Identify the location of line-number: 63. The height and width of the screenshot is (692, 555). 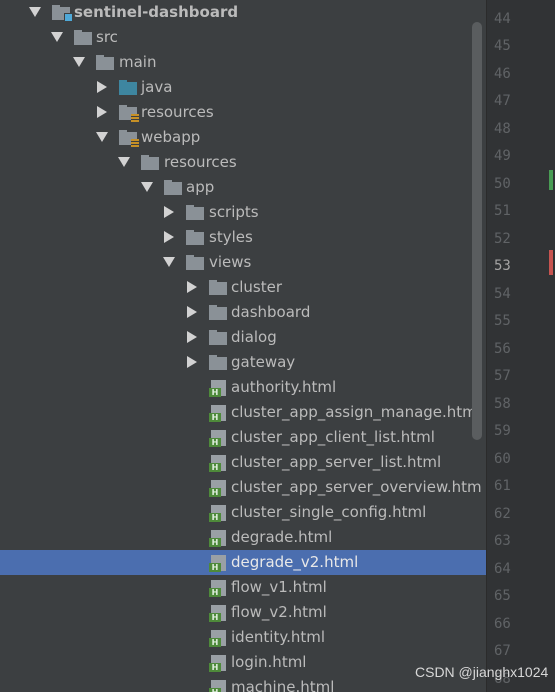
(502, 541).